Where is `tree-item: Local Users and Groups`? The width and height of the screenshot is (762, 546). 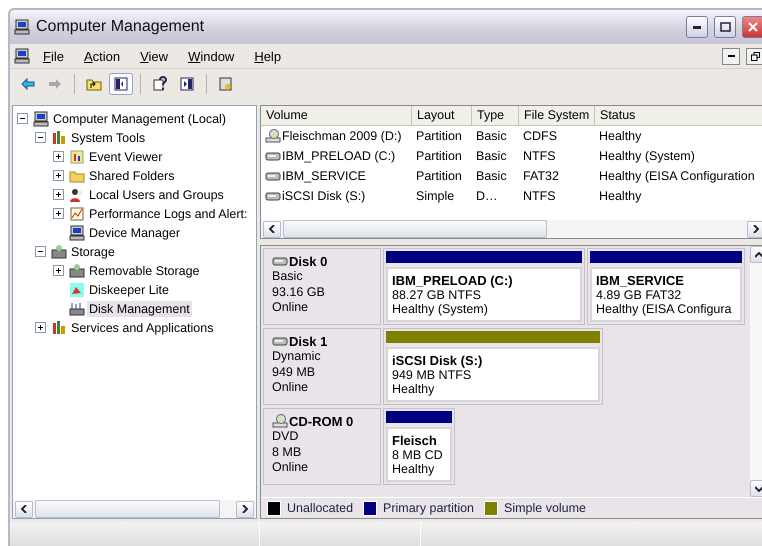 tree-item: Local Users and Groups is located at coordinates (156, 194).